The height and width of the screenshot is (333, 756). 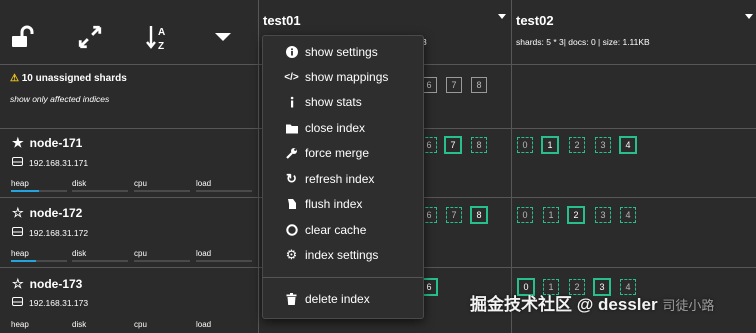 What do you see at coordinates (336, 230) in the screenshot?
I see `menu-item-label: clear cache` at bounding box center [336, 230].